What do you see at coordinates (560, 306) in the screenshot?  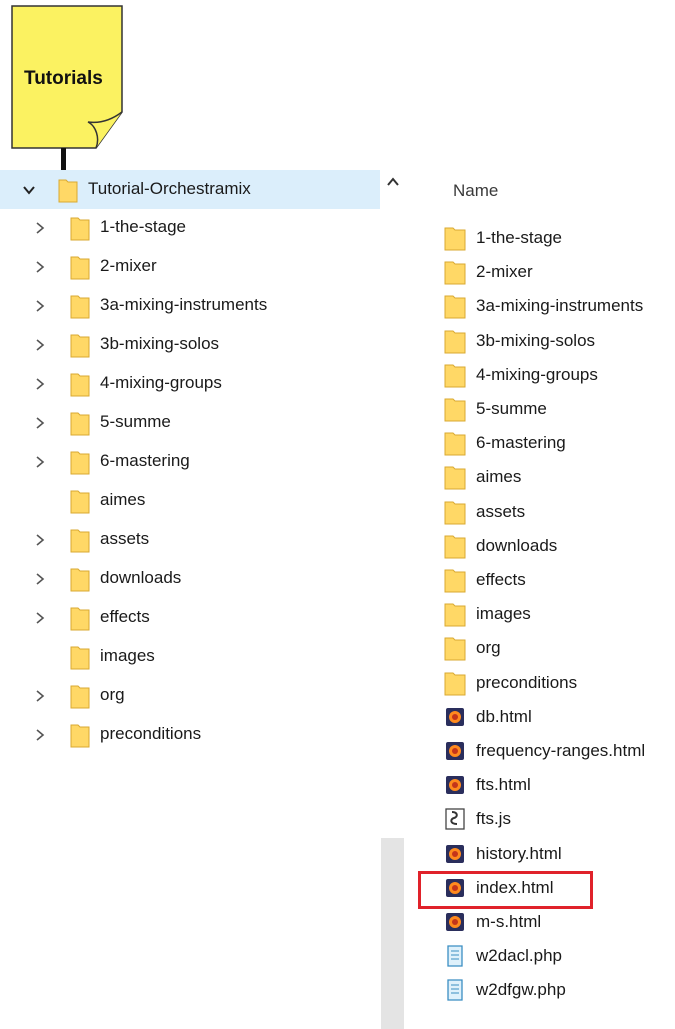 I see `file-item-label: 3a-mixing-instruments` at bounding box center [560, 306].